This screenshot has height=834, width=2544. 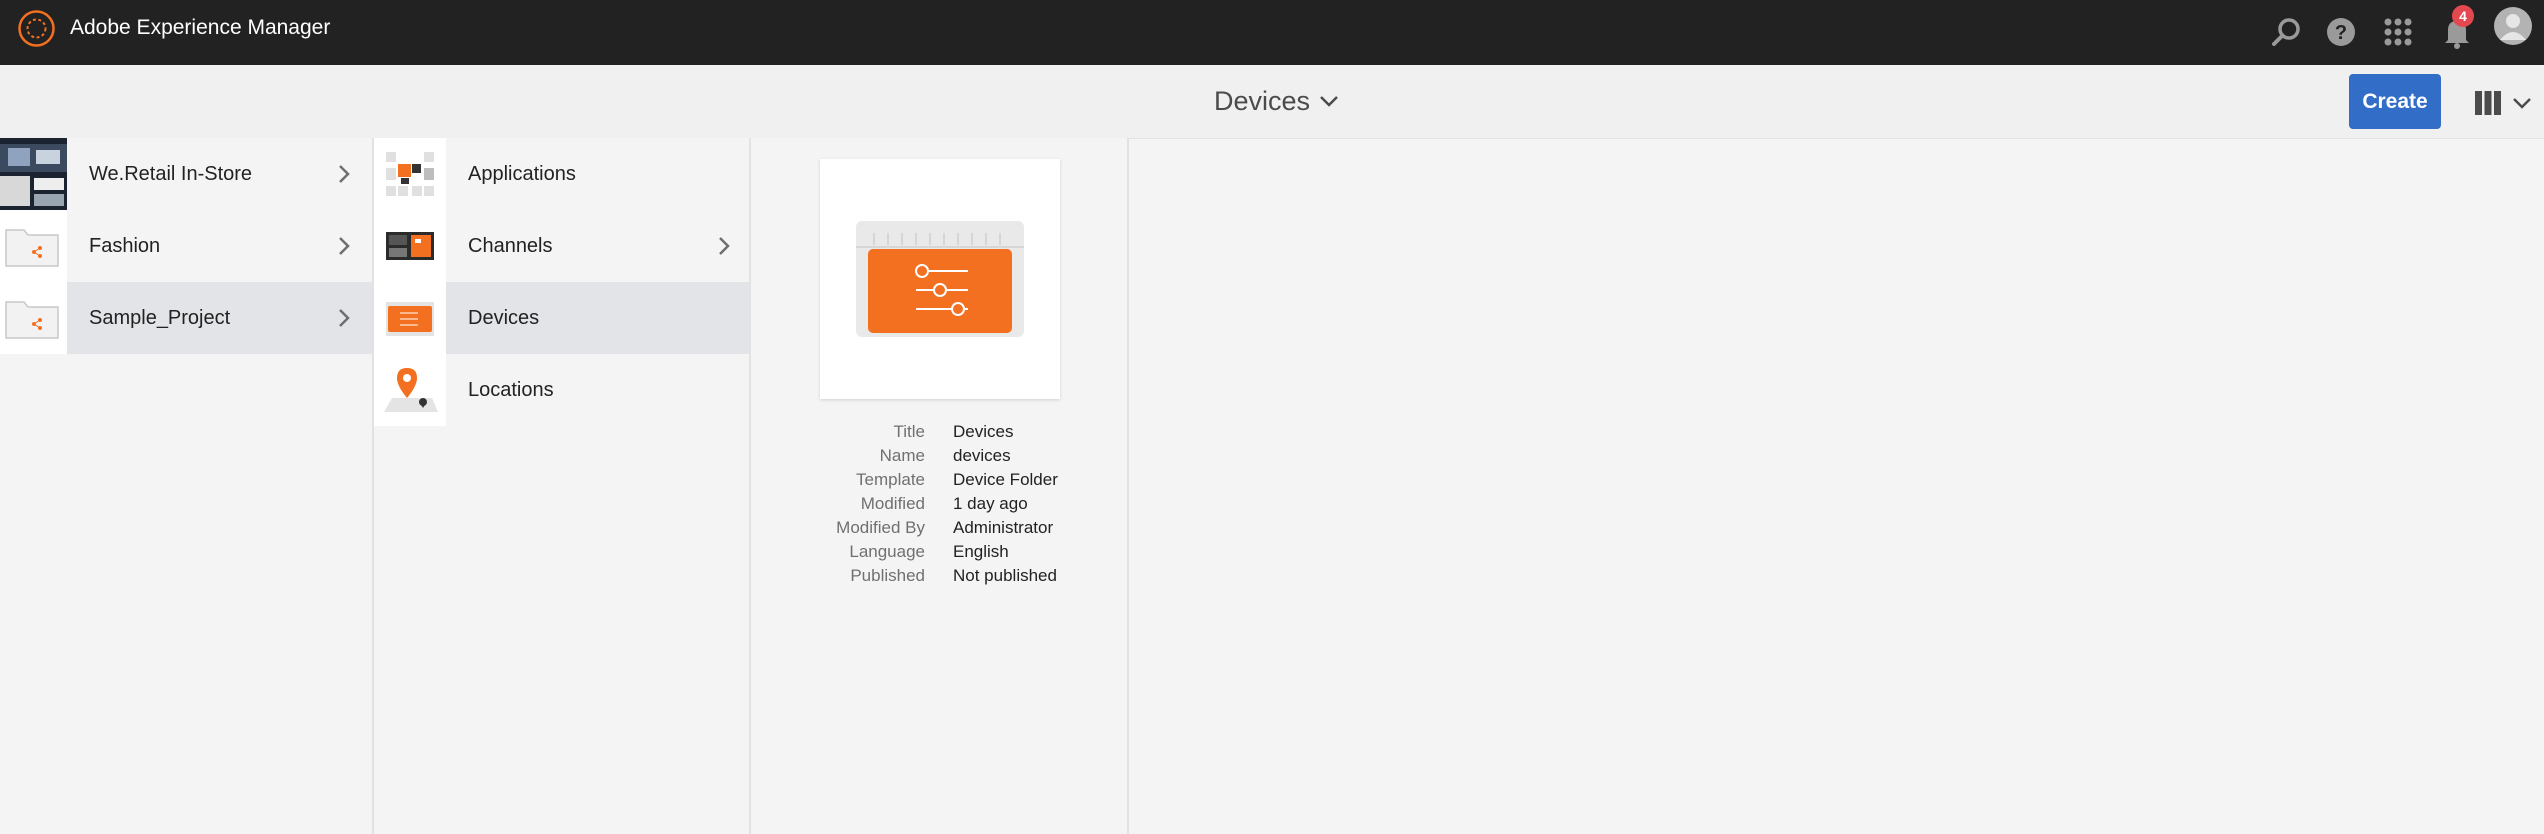 What do you see at coordinates (1272, 32) in the screenshot?
I see `global-header: Adobe Experience Manager ? 4` at bounding box center [1272, 32].